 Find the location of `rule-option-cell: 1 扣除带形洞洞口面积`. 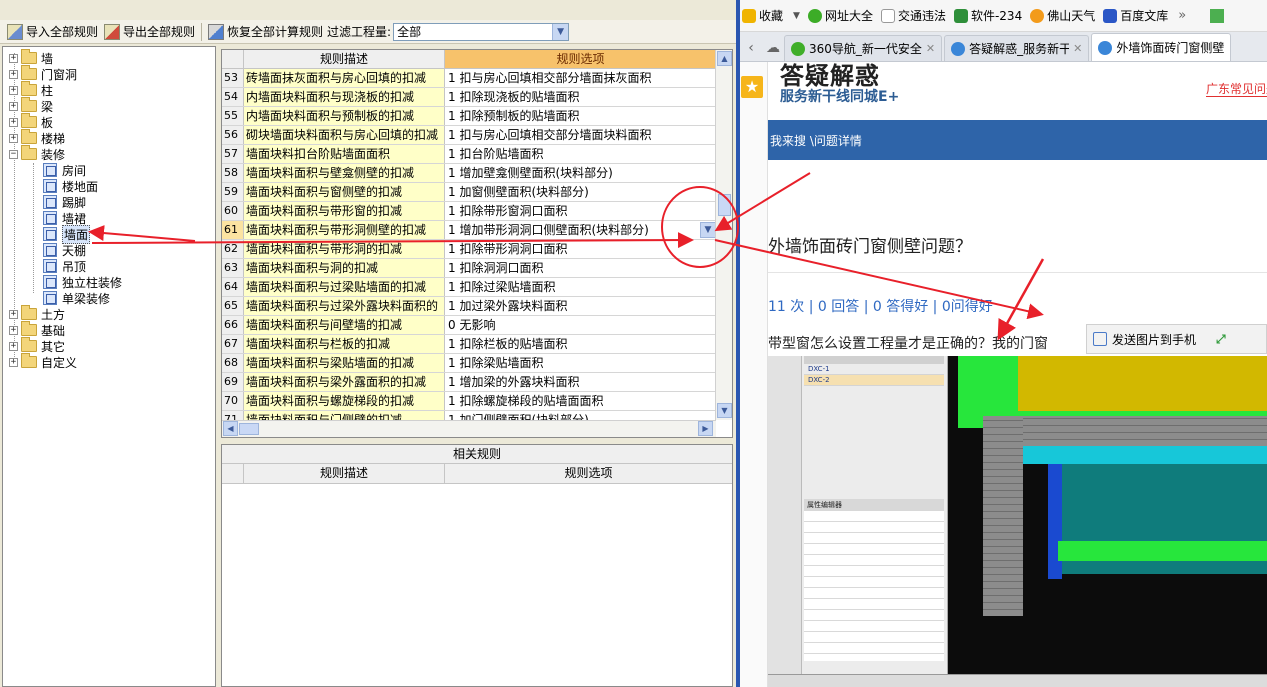

rule-option-cell: 1 扣除带形洞洞口面积 is located at coordinates (580, 249).